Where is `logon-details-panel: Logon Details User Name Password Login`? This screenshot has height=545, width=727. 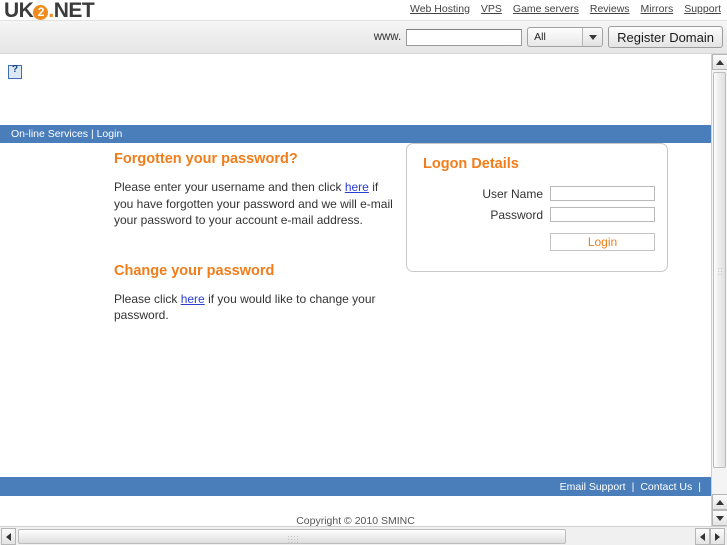
logon-details-panel: Logon Details User Name Password Login is located at coordinates (537, 207).